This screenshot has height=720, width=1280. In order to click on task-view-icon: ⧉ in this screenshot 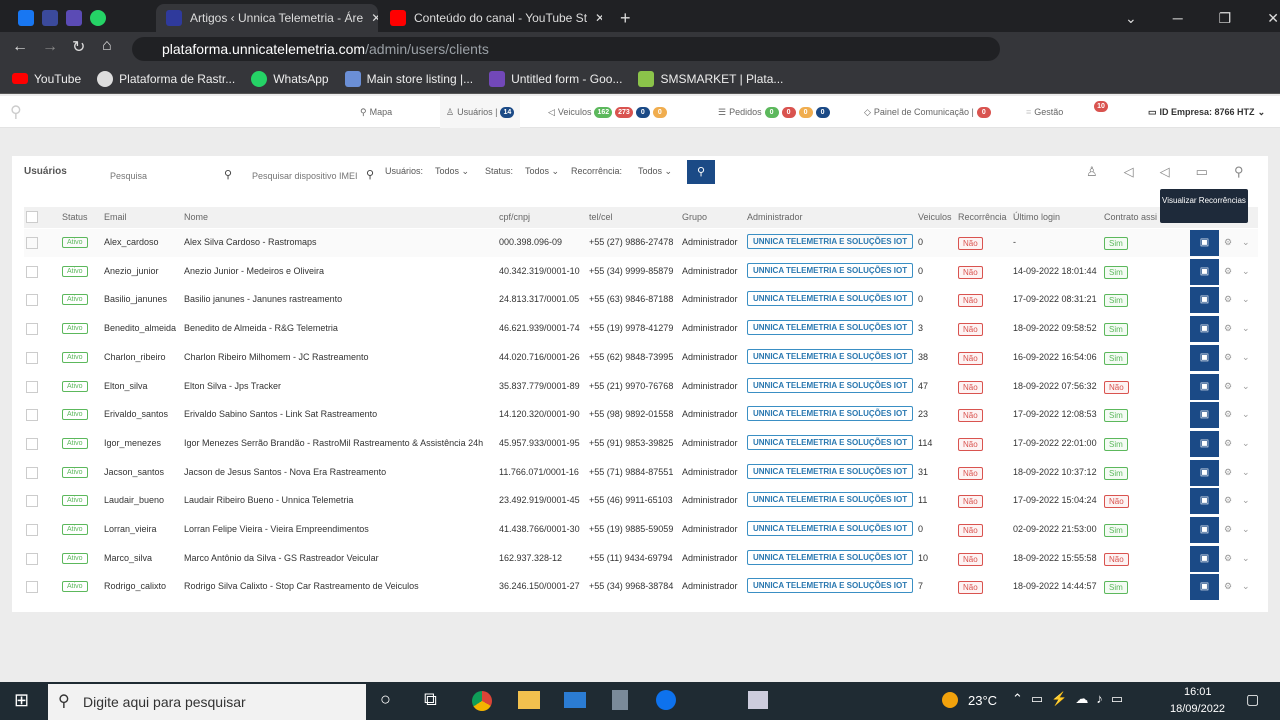, I will do `click(430, 699)`.